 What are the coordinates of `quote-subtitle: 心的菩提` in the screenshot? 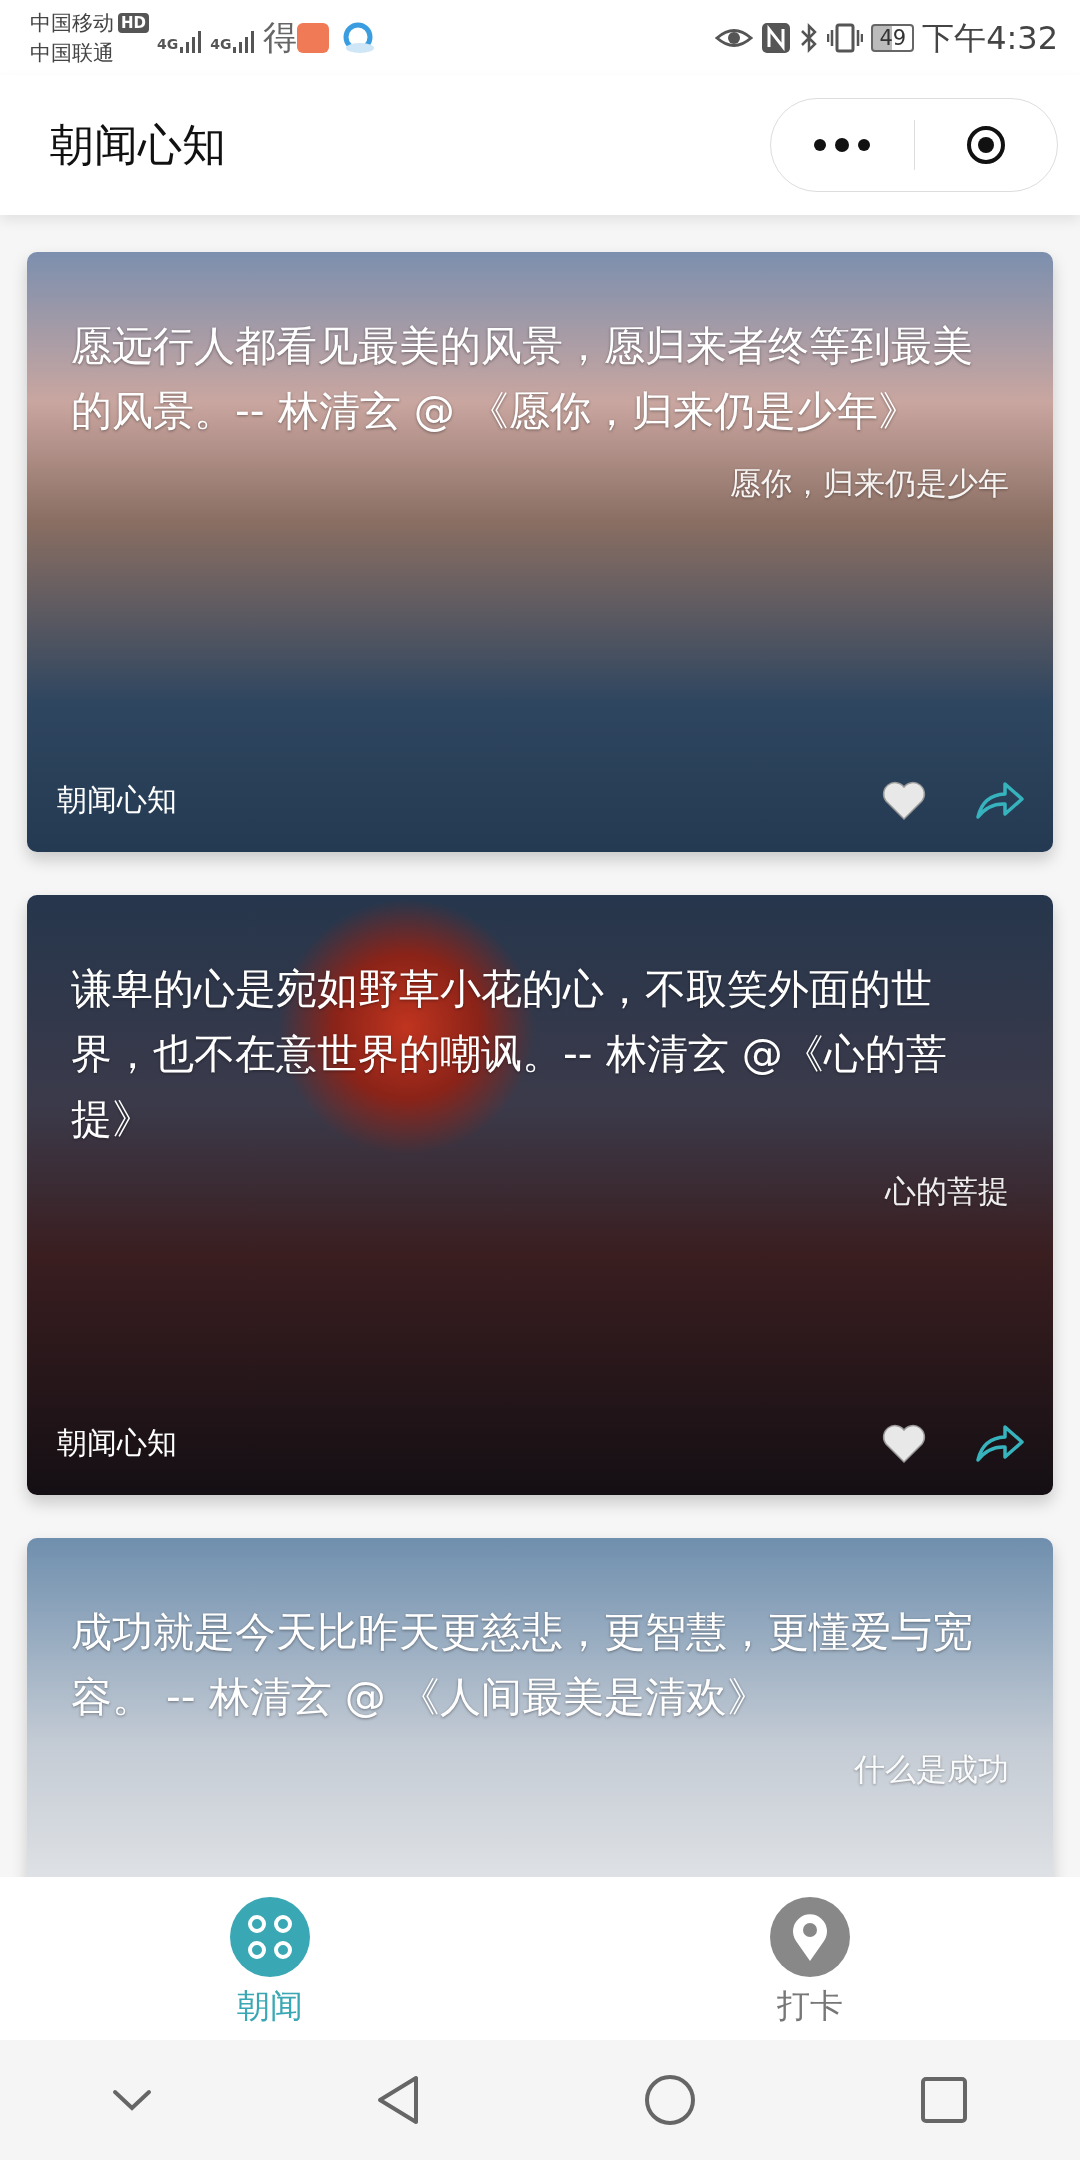 It's located at (946, 1191).